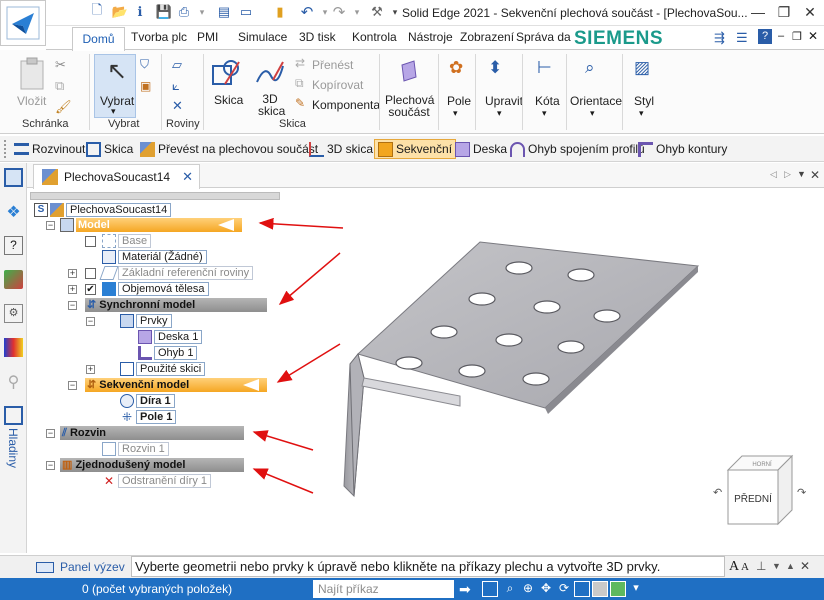  What do you see at coordinates (719, 38) in the screenshot?
I see `align-icon: ⇶` at bounding box center [719, 38].